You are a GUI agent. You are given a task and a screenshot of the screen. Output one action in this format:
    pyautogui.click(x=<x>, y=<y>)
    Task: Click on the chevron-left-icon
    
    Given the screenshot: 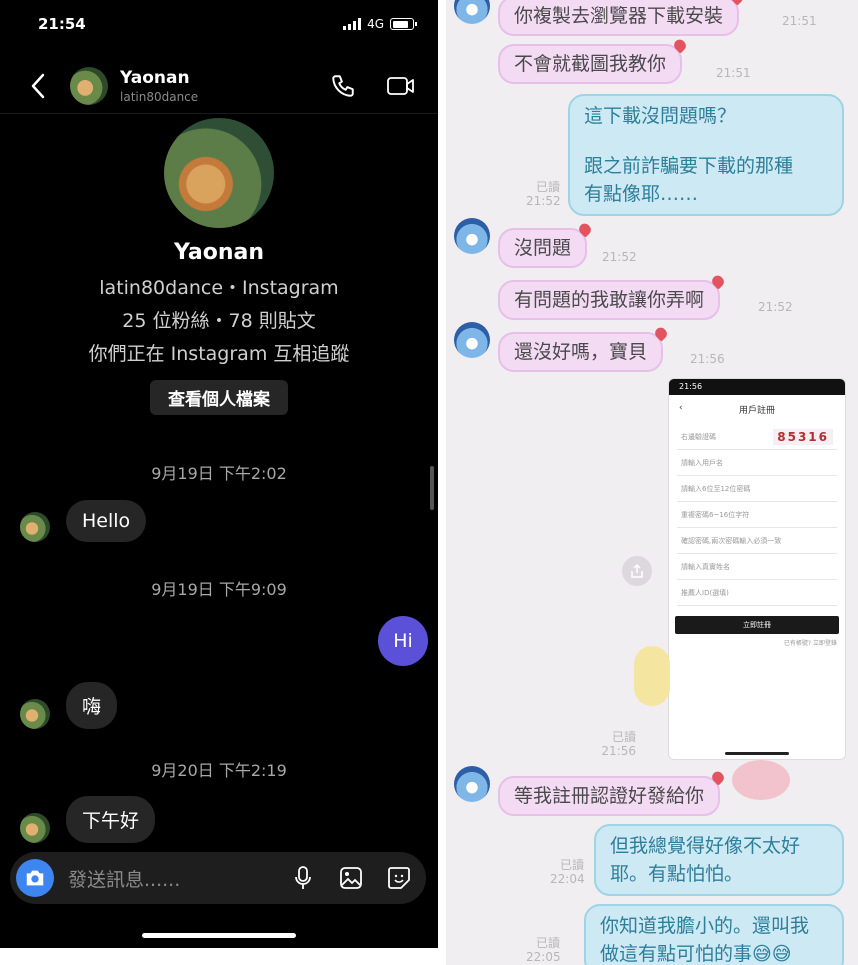 What is the action you would take?
    pyautogui.click(x=38, y=85)
    